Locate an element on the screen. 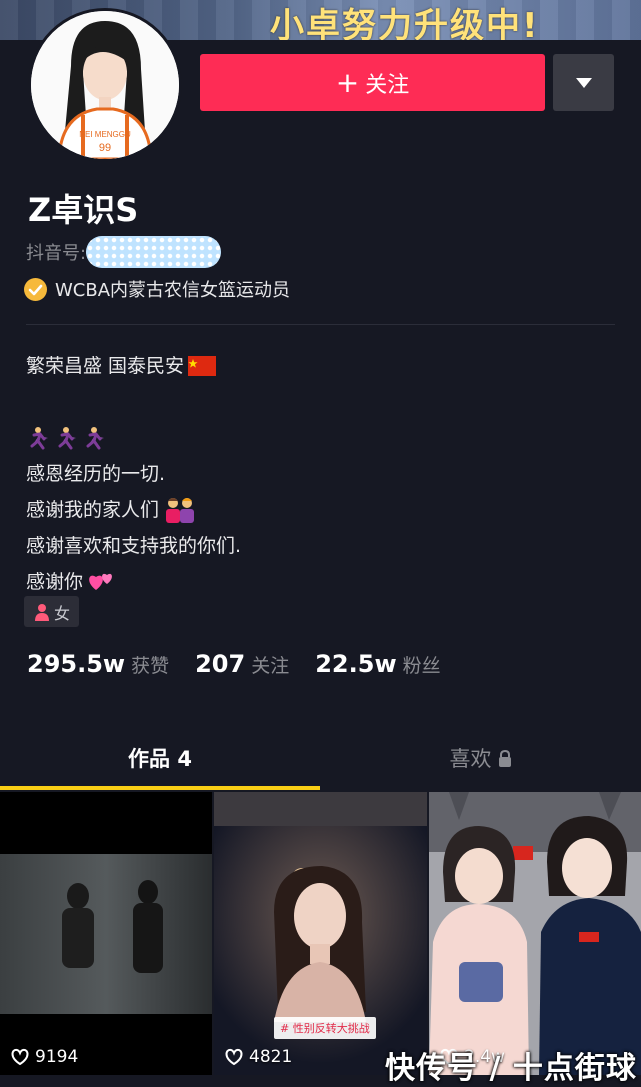 The image size is (641, 1087). more-options-button is located at coordinates (583, 82).